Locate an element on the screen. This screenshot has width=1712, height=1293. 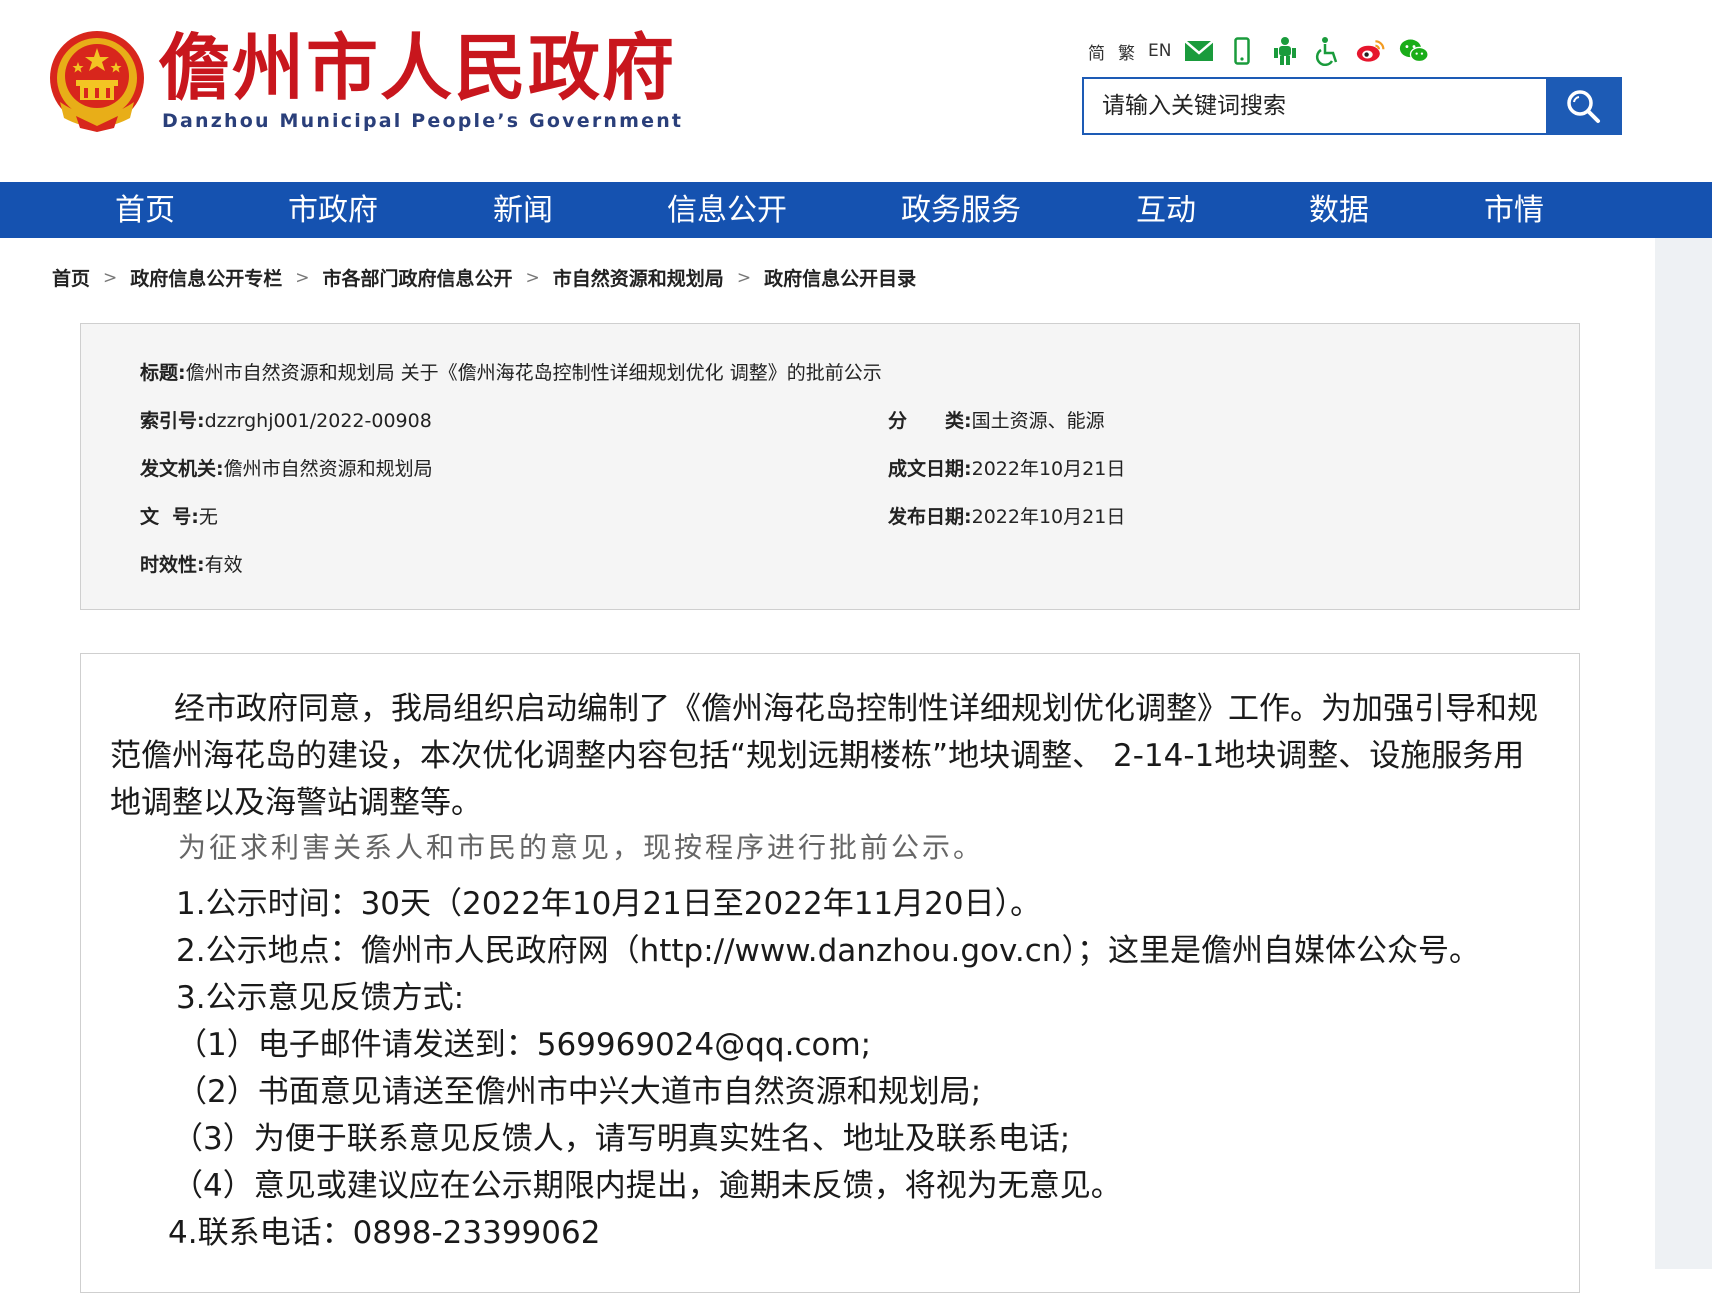
breadcrumb-gov-info-column: 政府信息公开专栏 is located at coordinates (206, 277).